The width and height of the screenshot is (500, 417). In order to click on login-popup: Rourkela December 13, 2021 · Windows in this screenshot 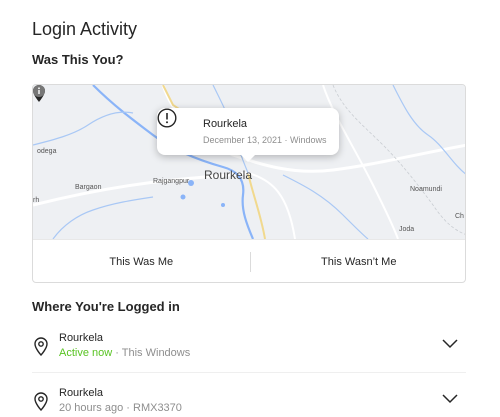, I will do `click(248, 135)`.